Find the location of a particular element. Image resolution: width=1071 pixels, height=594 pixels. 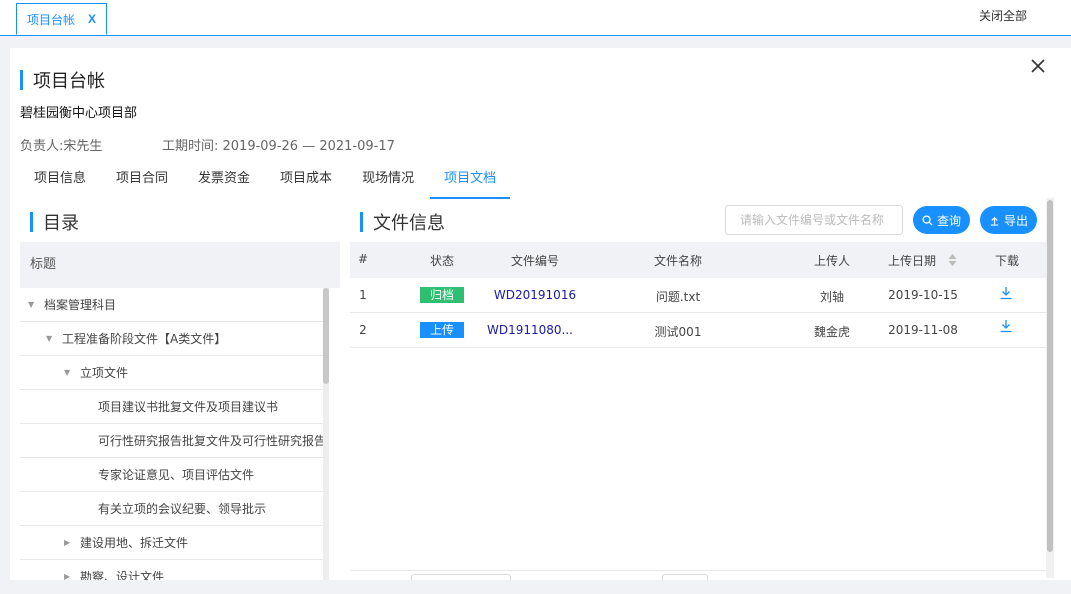

status-badge-cell: 上传 is located at coordinates (442, 330).